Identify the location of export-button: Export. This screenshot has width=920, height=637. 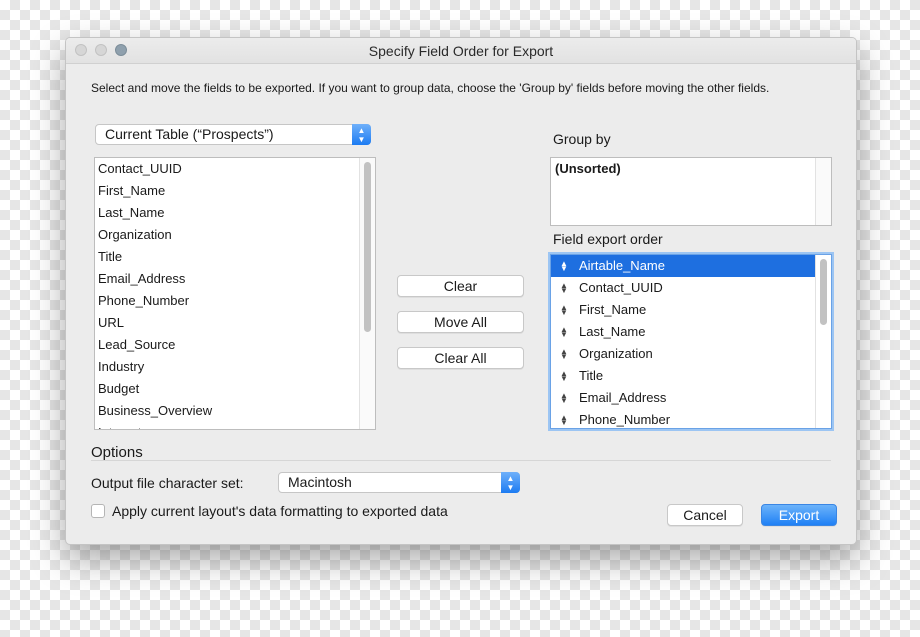
(799, 515).